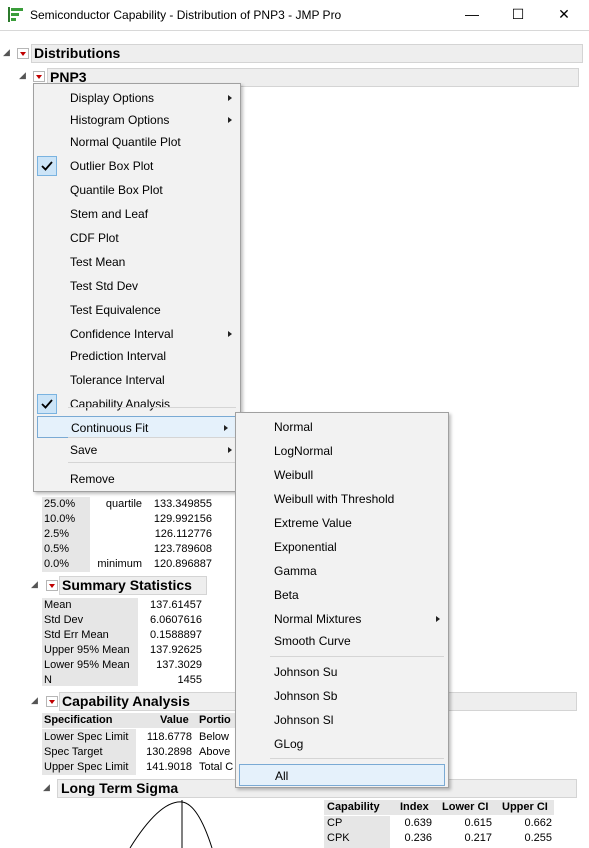 The image size is (589, 848). I want to click on menu-item-label: Continuous Fit, so click(110, 428).